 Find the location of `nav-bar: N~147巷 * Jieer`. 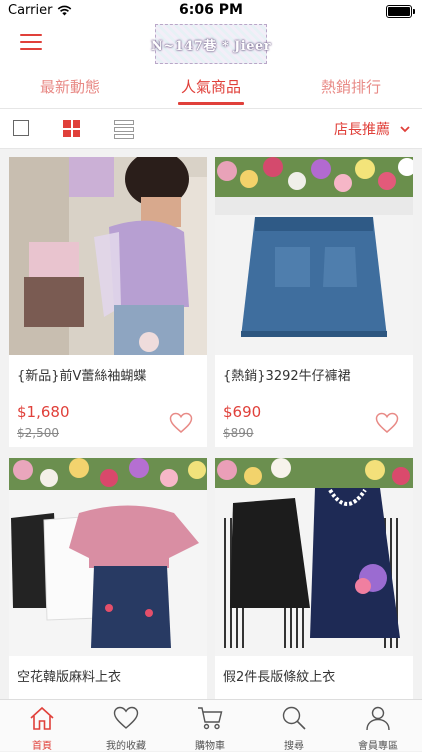

nav-bar: N~147巷 * Jieer is located at coordinates (211, 44).